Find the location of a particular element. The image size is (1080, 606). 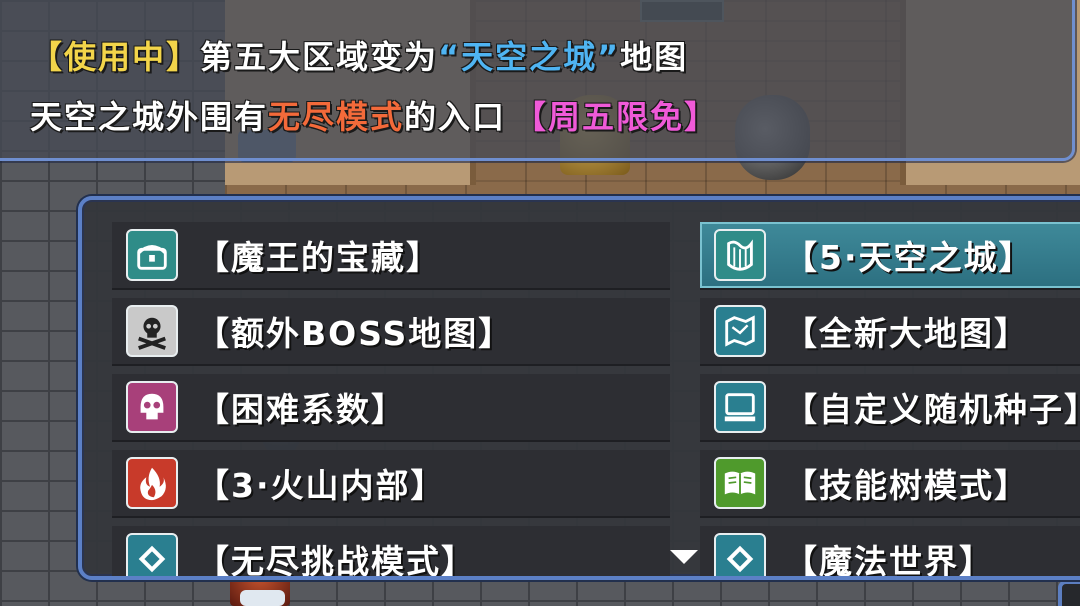

menu-item-volcano: 【3·火山内部】 is located at coordinates (391, 484).